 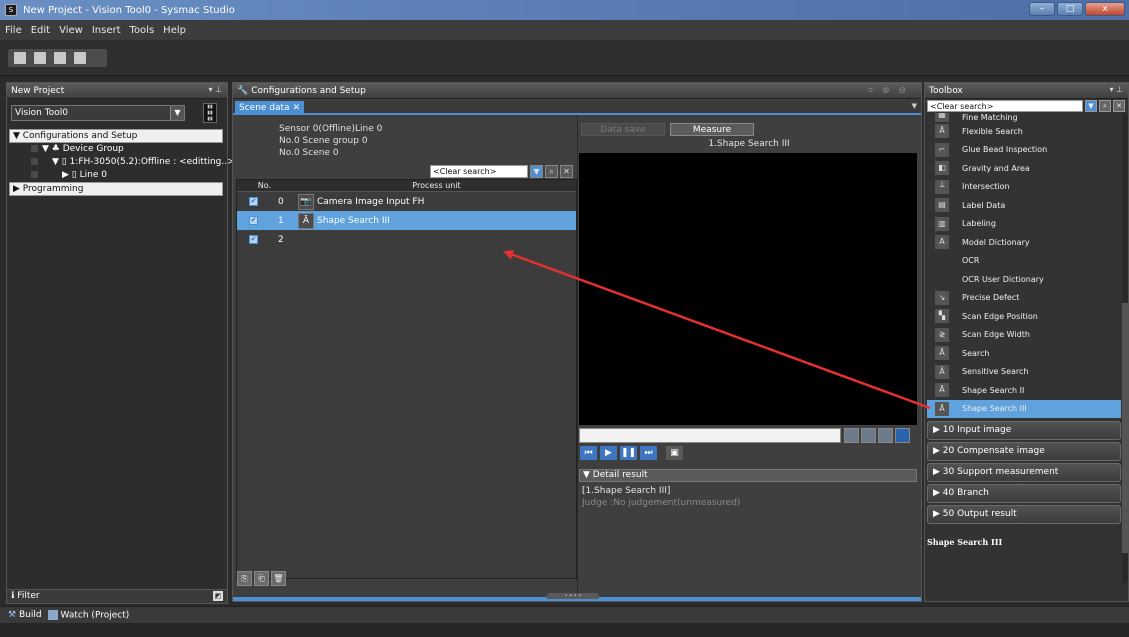 I want to click on scan-edge-position-icon: ▚, so click(x=942, y=316).